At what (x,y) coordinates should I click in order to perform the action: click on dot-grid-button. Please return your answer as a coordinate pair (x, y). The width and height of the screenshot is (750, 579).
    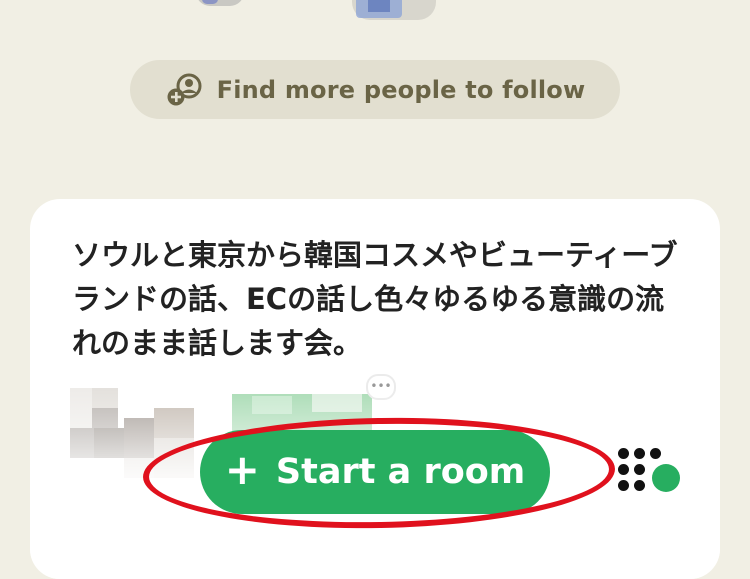
    Looking at the image, I should click on (650, 472).